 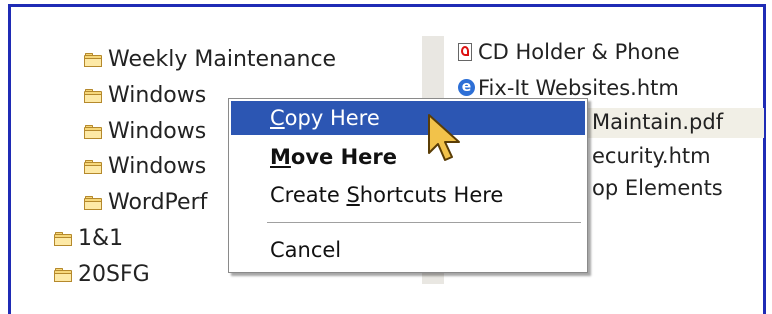 What do you see at coordinates (408, 250) in the screenshot?
I see `menu-item-cancel: Cancel` at bounding box center [408, 250].